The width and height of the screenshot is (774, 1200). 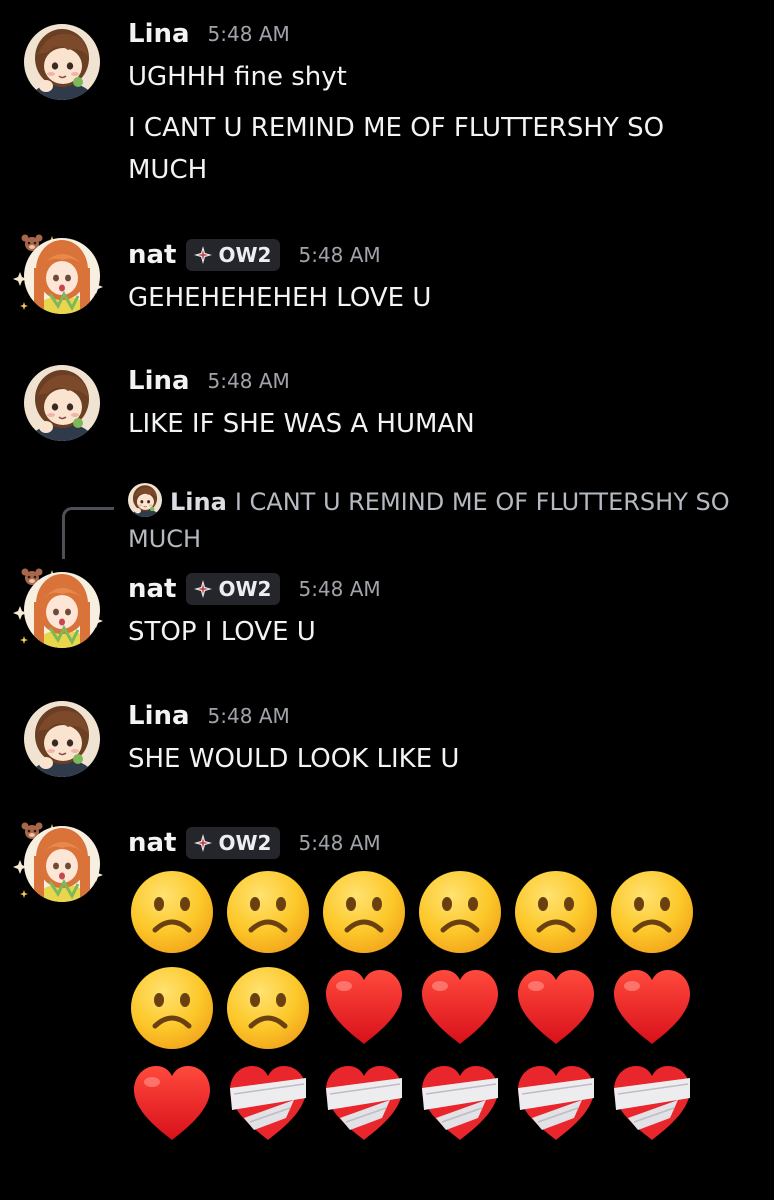 What do you see at coordinates (145, 500) in the screenshot?
I see `reply-avatar` at bounding box center [145, 500].